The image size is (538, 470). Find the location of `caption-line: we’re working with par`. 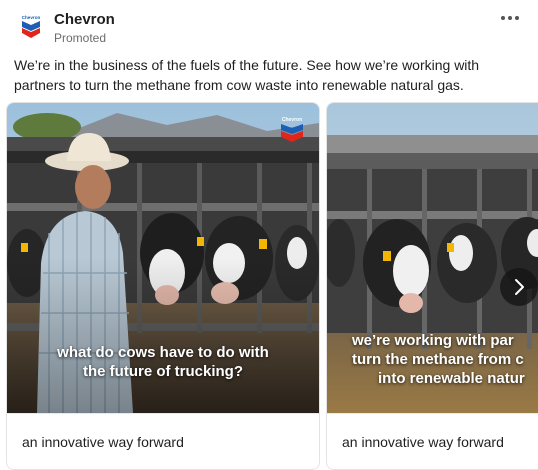

caption-line: we’re working with par is located at coordinates (433, 340).